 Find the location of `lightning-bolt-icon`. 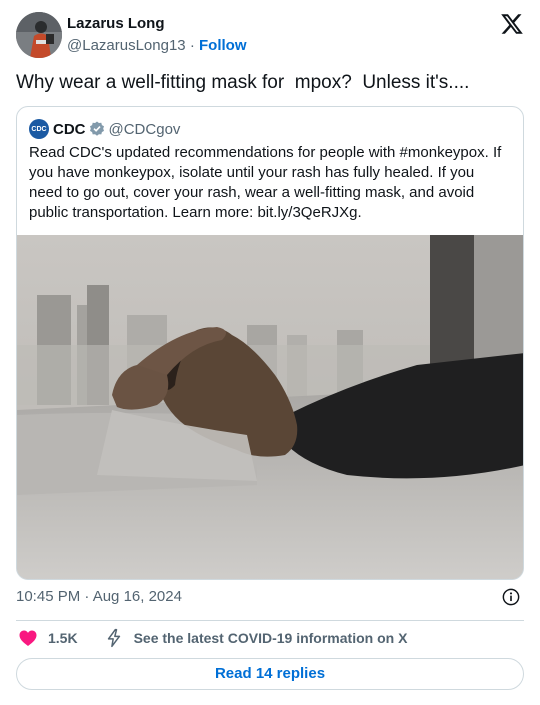

lightning-bolt-icon is located at coordinates (113, 638).